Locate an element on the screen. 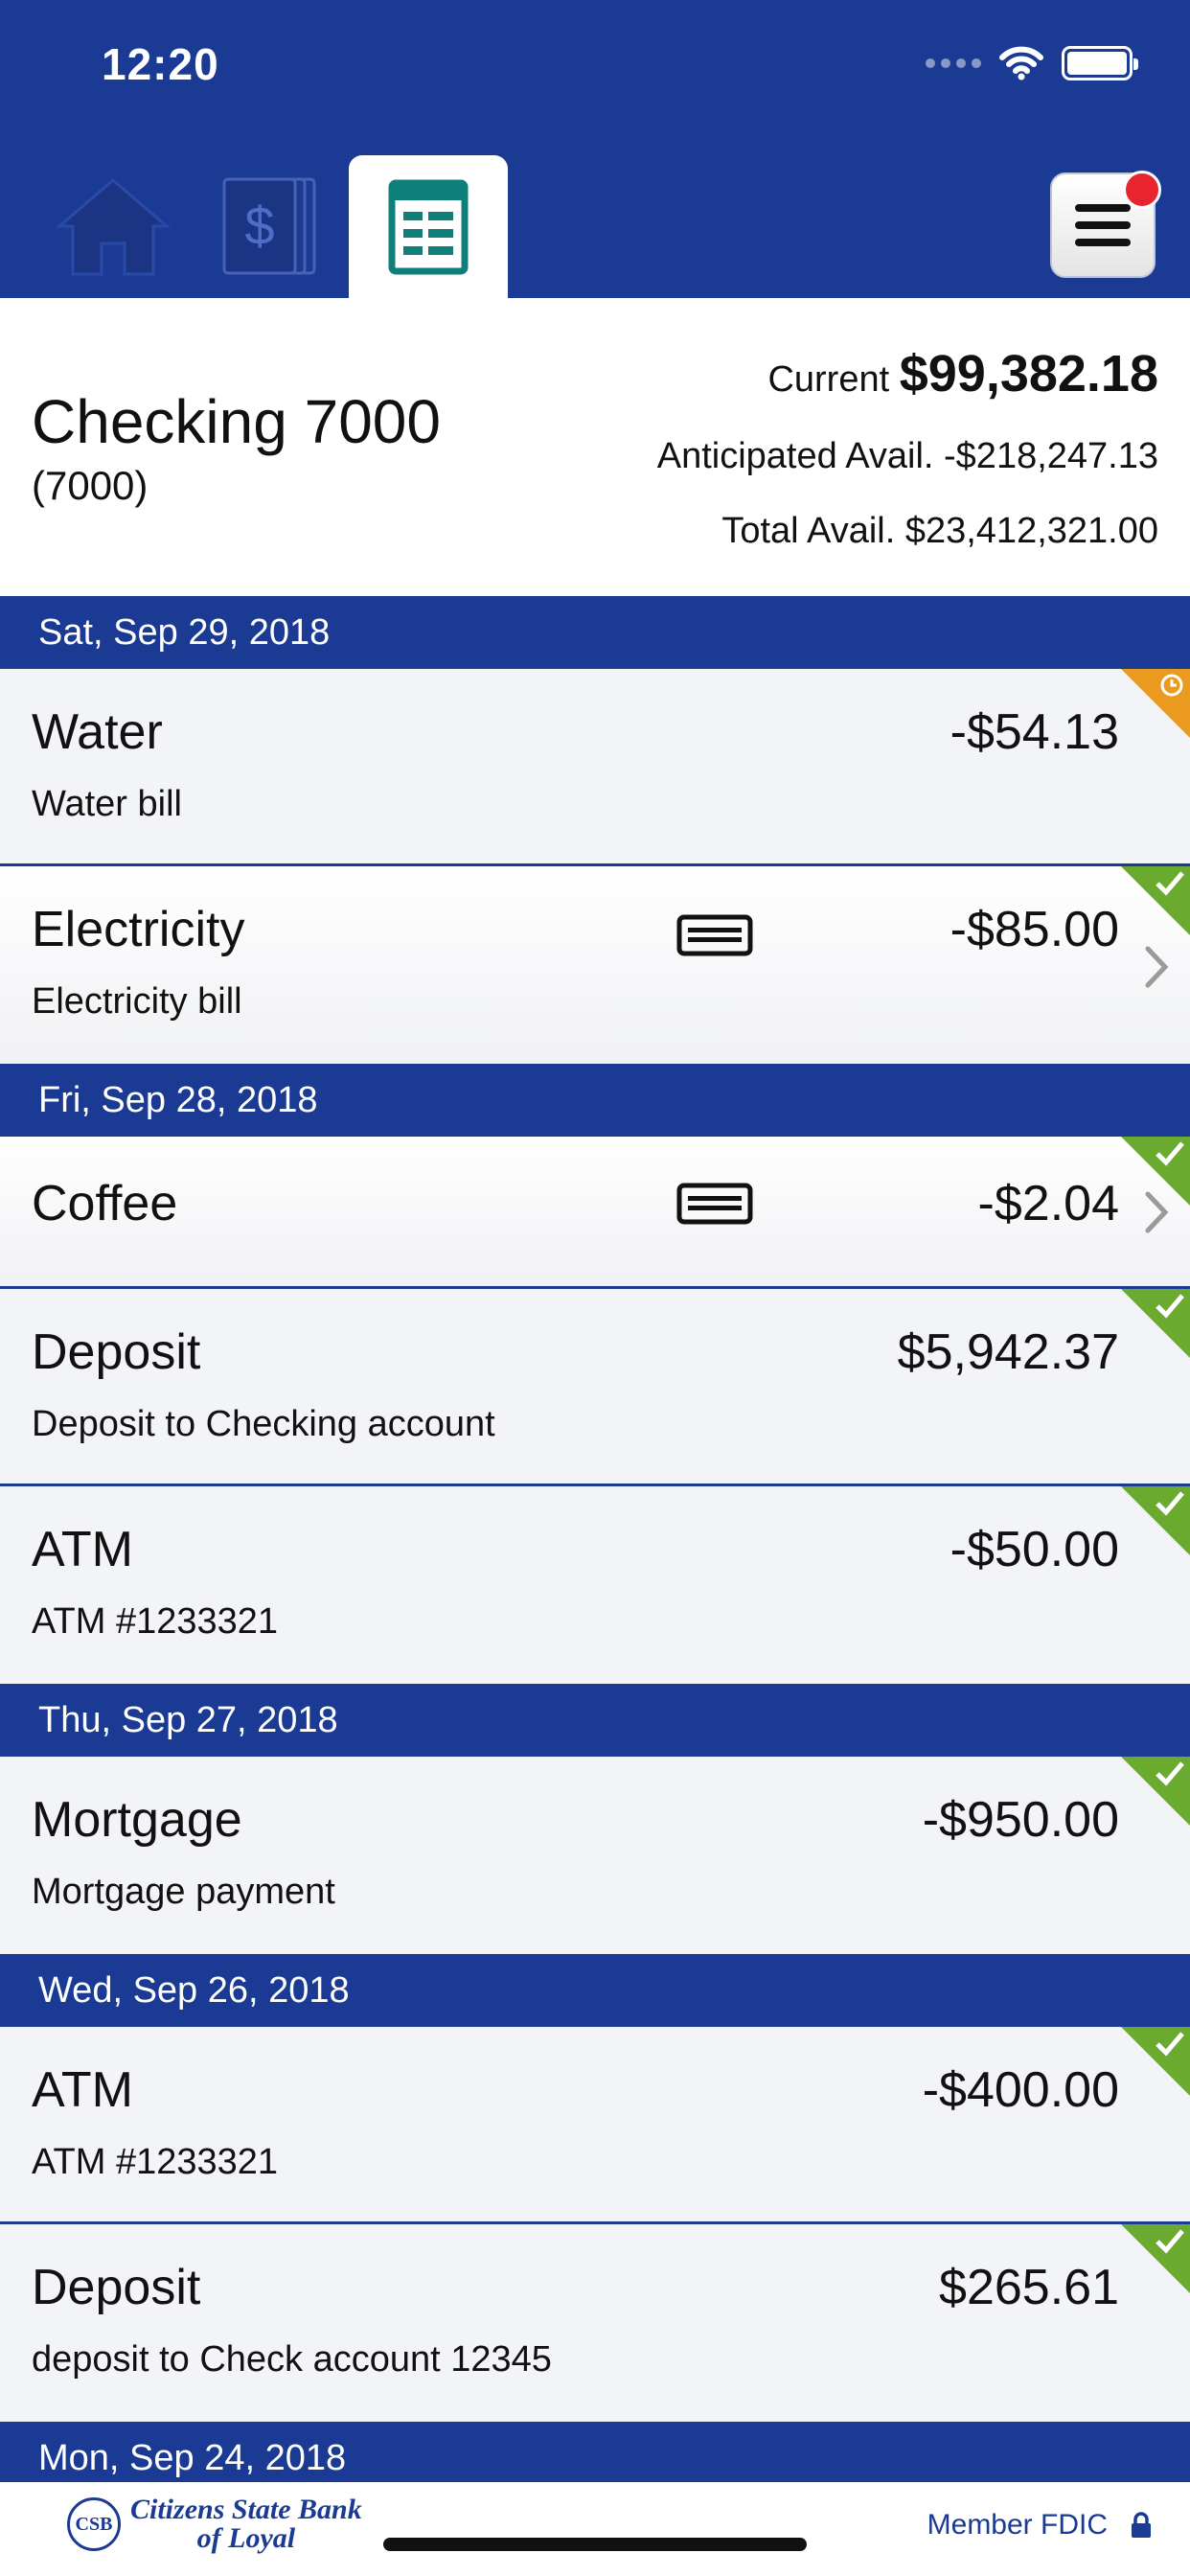 The image size is (1190, 2576). account-number: (7000) is located at coordinates (91, 485).